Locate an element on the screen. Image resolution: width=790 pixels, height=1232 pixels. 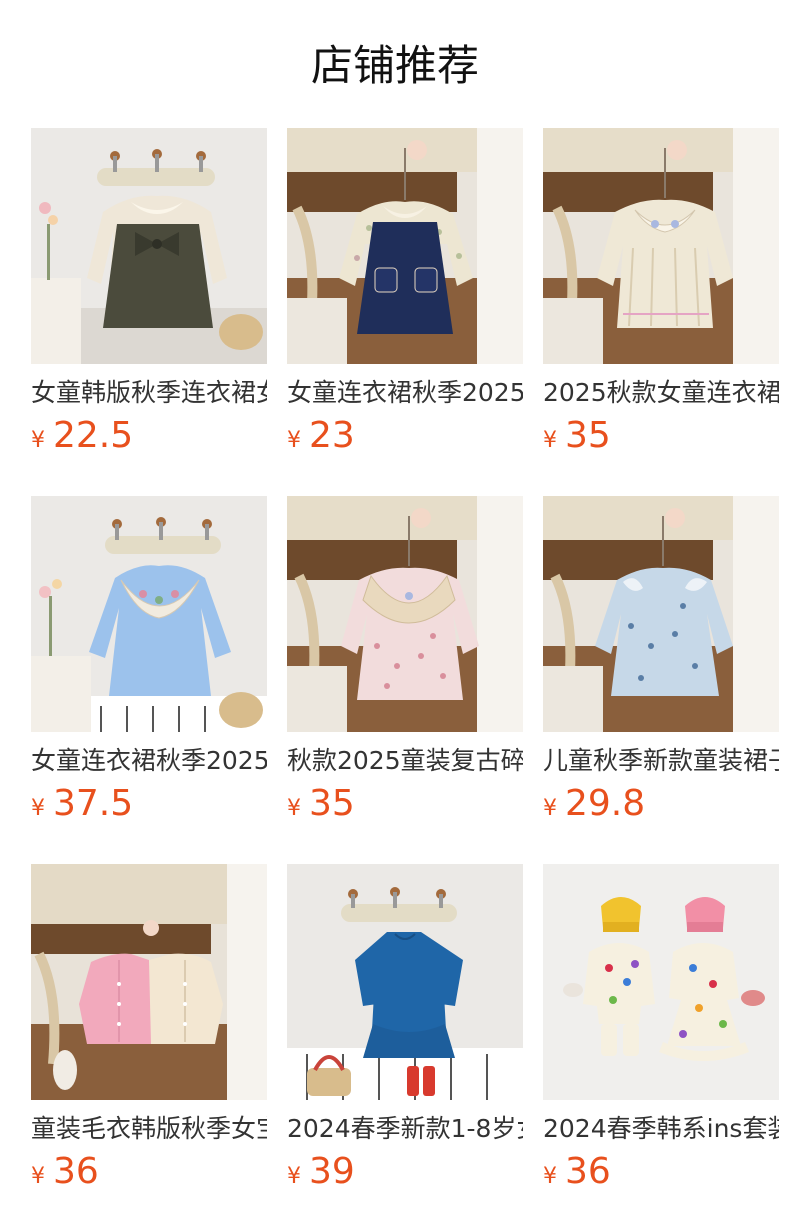
product-card: 女童韩版秋季连衣裙女宝宝 ¥ 22.5 is located at coordinates (149, 312).